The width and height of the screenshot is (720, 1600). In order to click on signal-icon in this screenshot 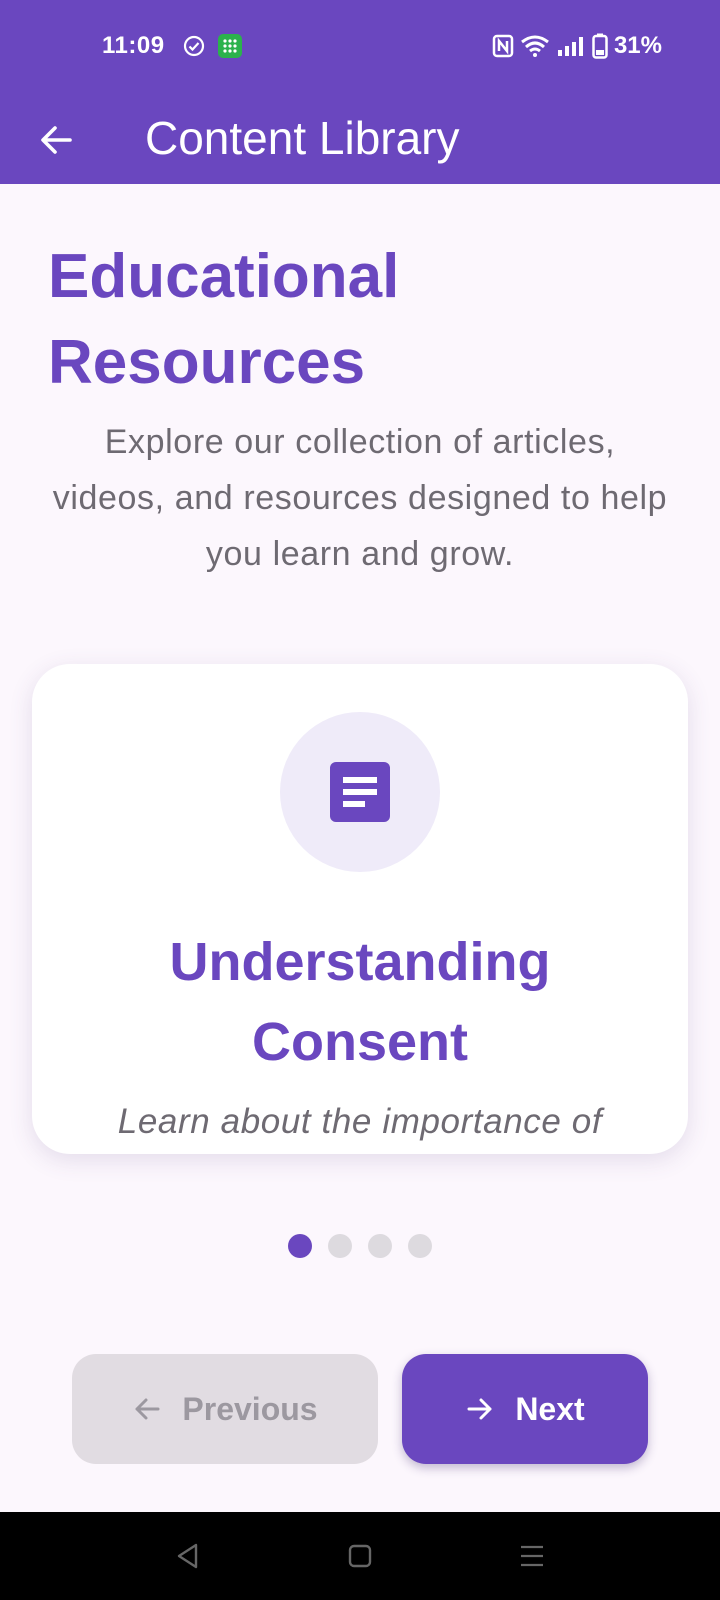, I will do `click(570, 46)`.